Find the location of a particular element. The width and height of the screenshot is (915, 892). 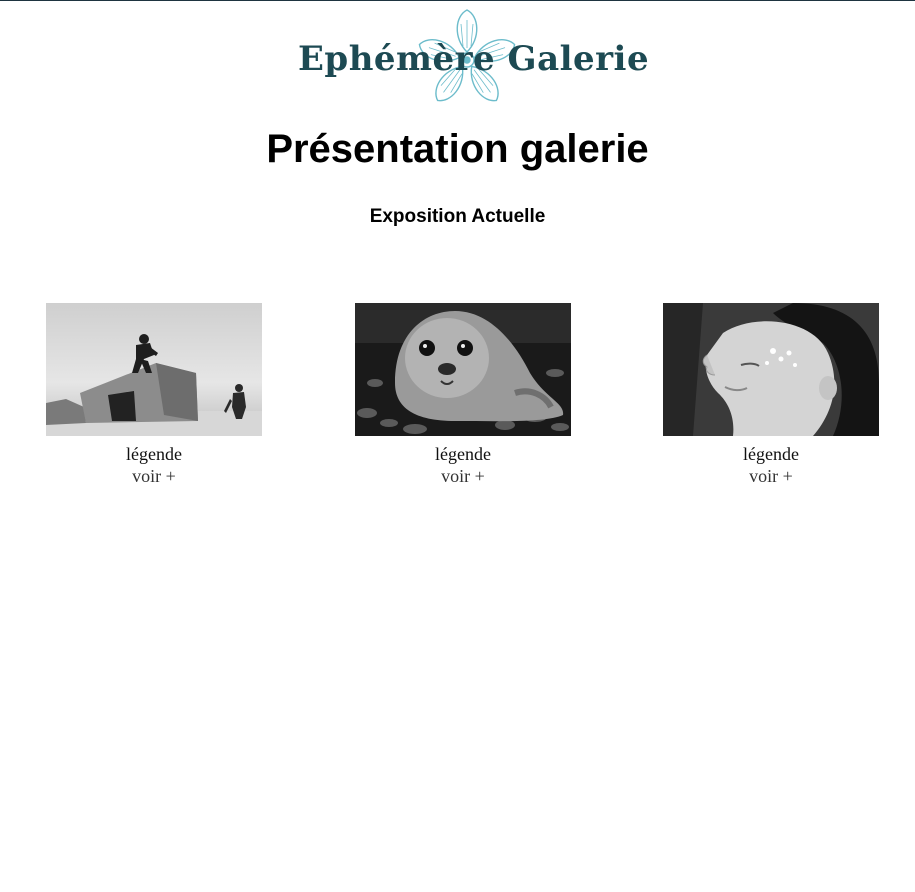

site-logo: Ephémère Galerie is located at coordinates (470, 60).